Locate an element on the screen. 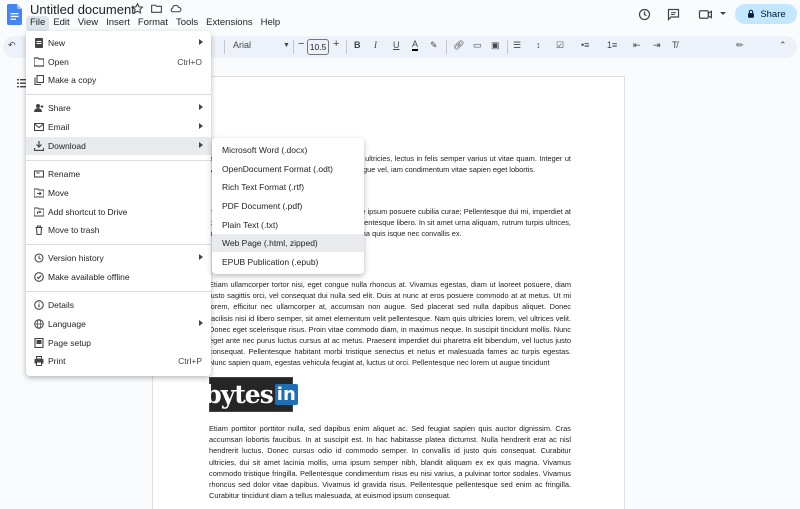  docs-logo-icon is located at coordinates (14, 14).